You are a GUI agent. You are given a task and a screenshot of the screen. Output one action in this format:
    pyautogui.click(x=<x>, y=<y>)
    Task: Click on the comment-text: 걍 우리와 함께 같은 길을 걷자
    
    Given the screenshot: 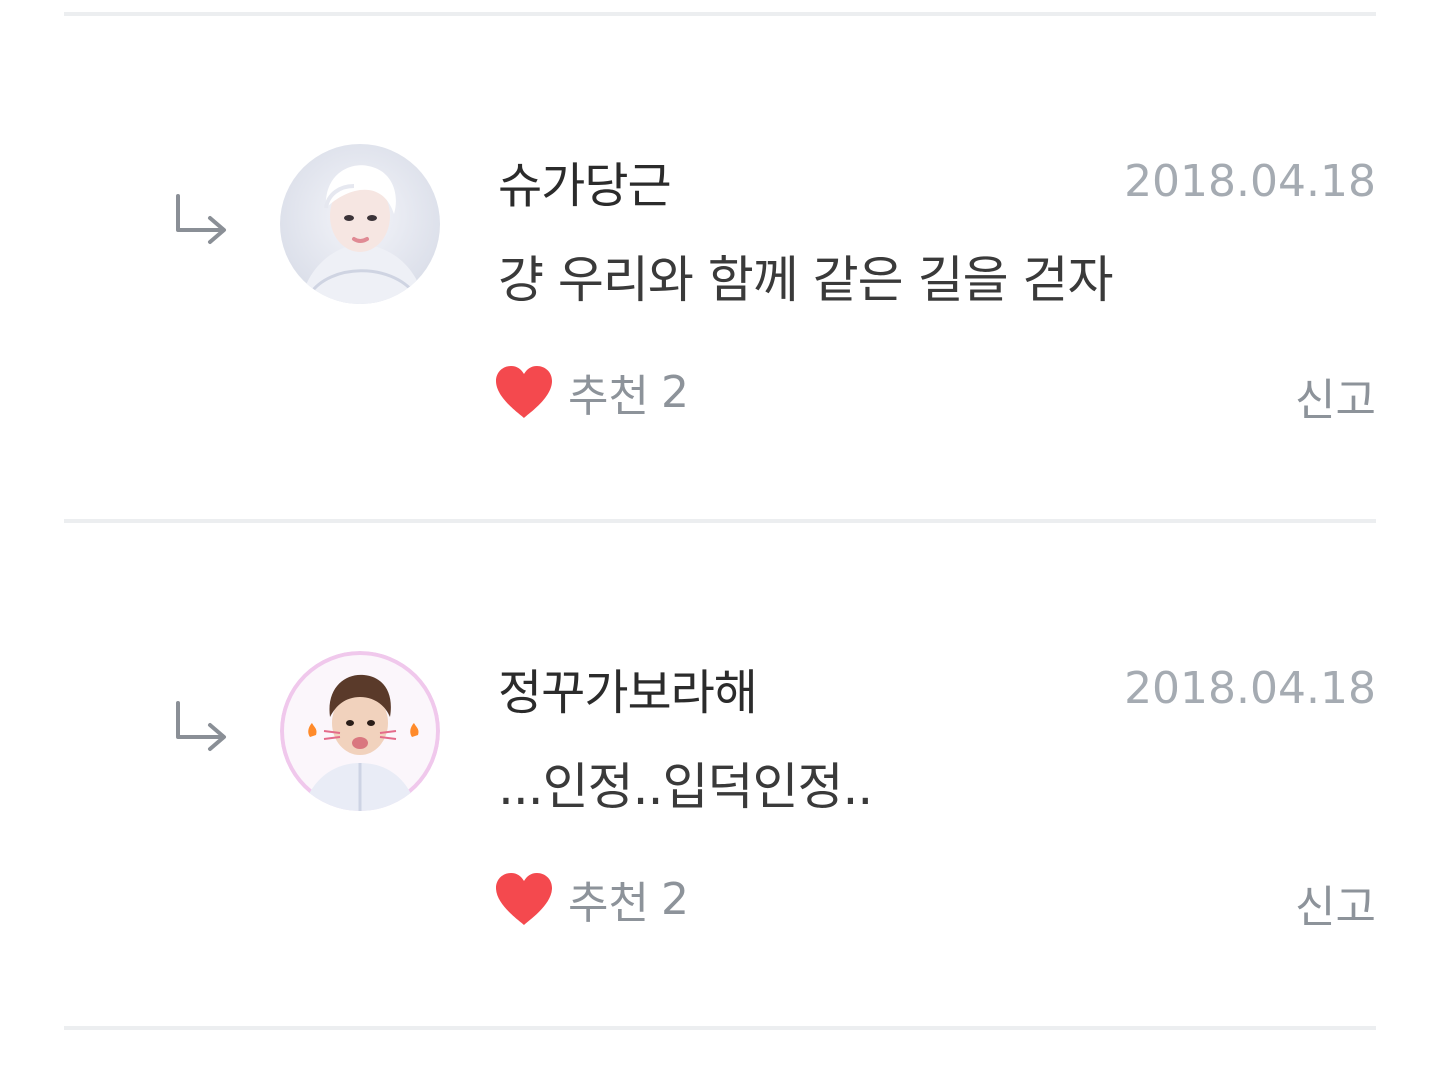 What is the action you would take?
    pyautogui.click(x=805, y=280)
    